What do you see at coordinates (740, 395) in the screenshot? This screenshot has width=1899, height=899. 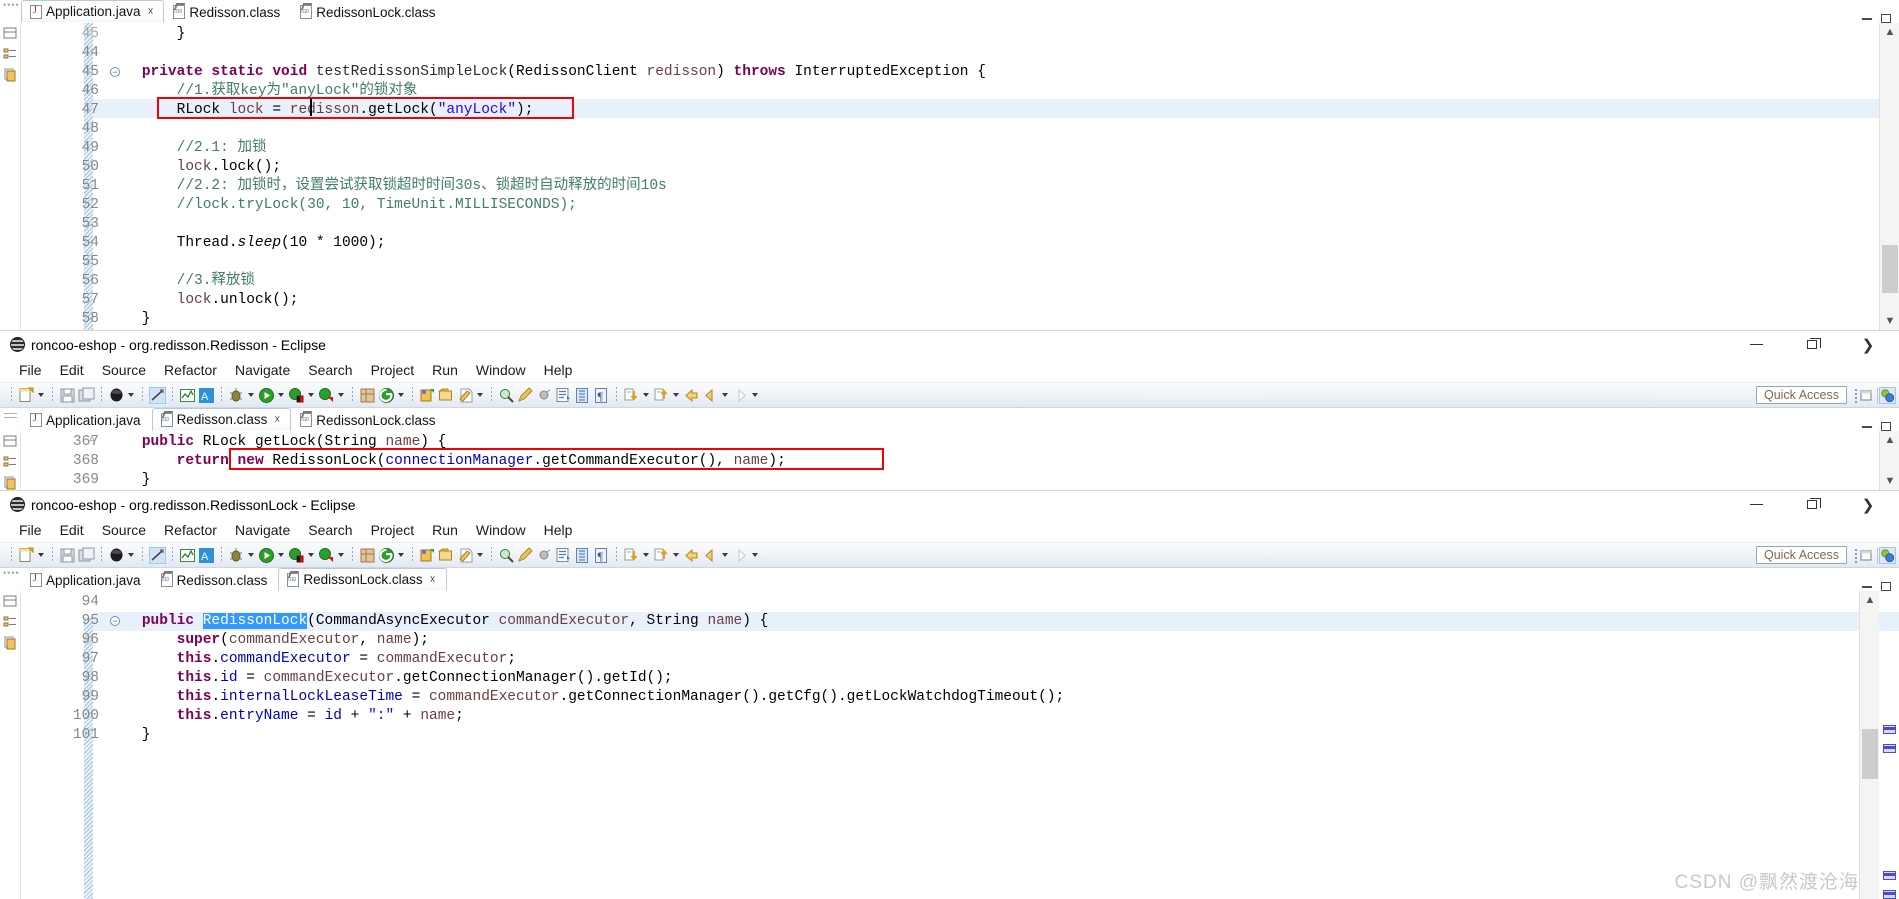 I see `toolbar-fwd-icon` at bounding box center [740, 395].